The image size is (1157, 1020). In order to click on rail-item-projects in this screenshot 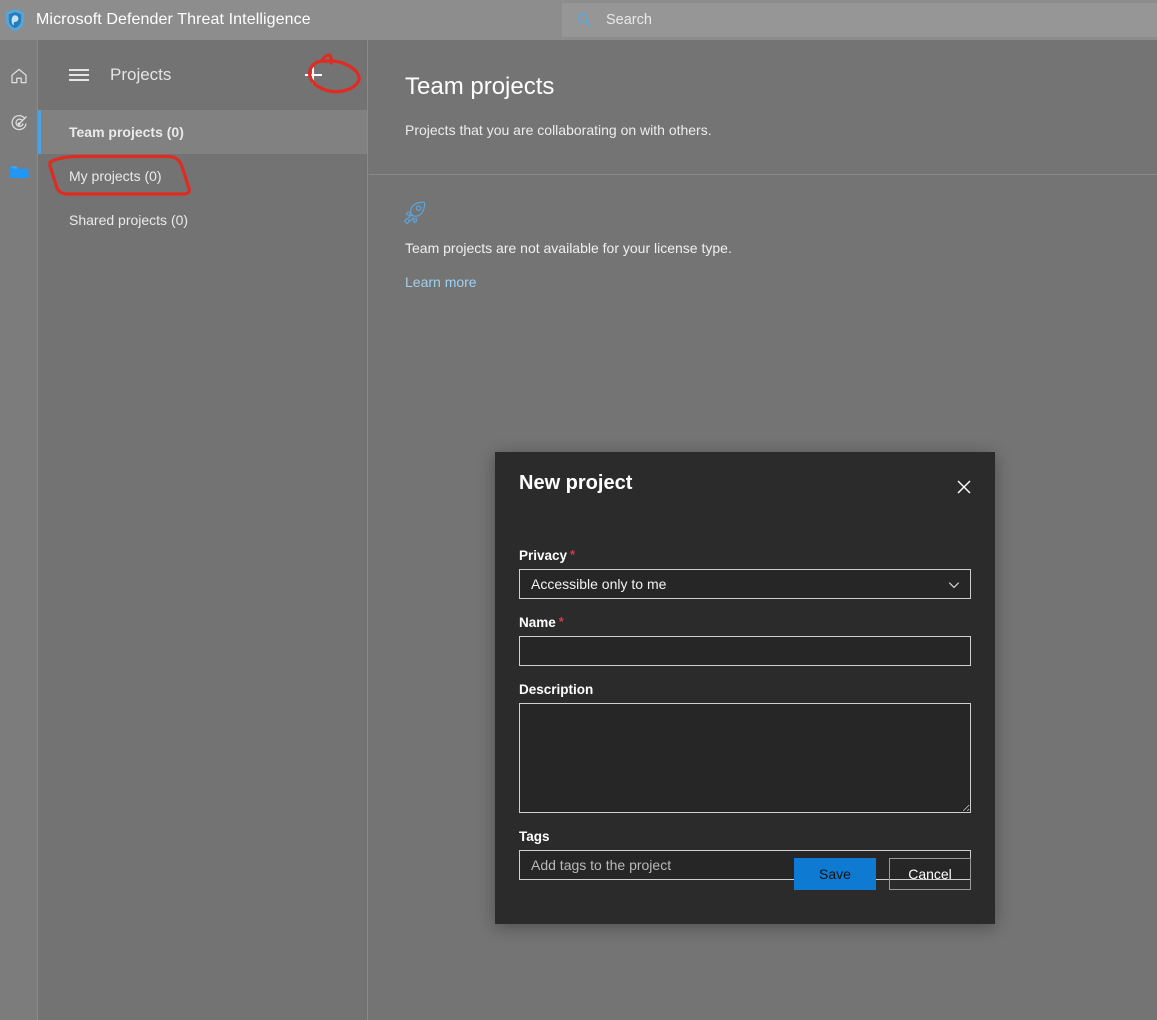, I will do `click(18, 172)`.